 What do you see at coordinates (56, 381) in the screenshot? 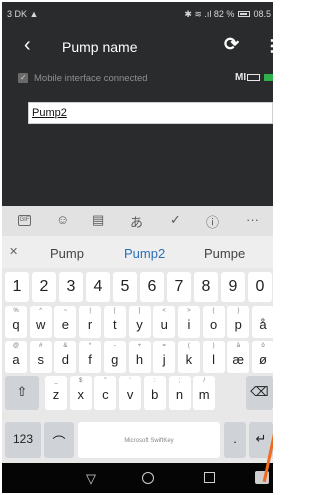
I see `key-hint: _` at bounding box center [56, 381].